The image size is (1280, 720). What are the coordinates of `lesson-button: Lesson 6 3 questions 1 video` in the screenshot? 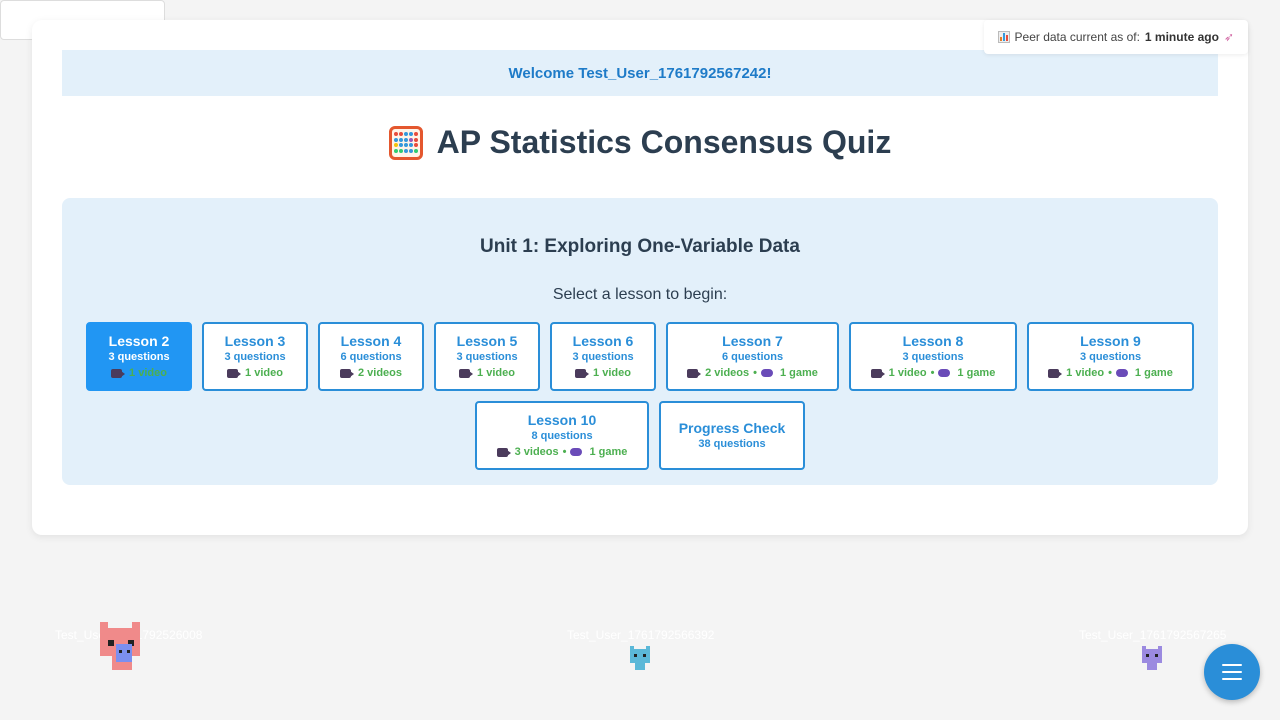 It's located at (603, 356).